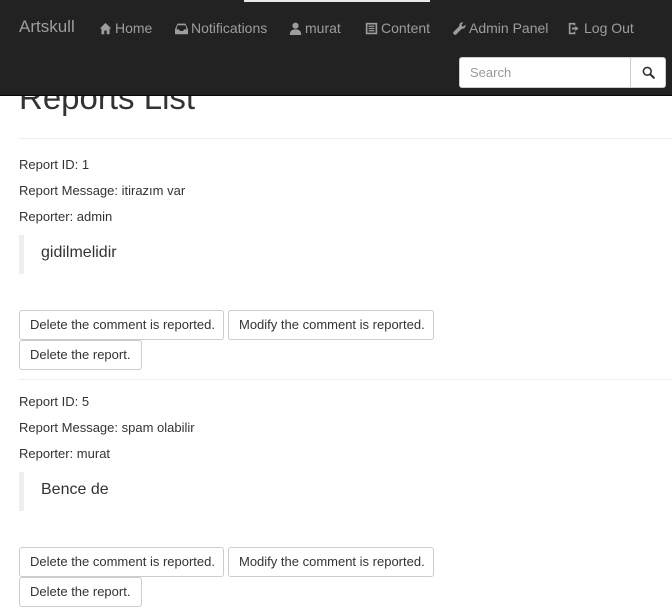 This screenshot has width=672, height=612. What do you see at coordinates (181, 28) in the screenshot?
I see `inbox-icon` at bounding box center [181, 28].